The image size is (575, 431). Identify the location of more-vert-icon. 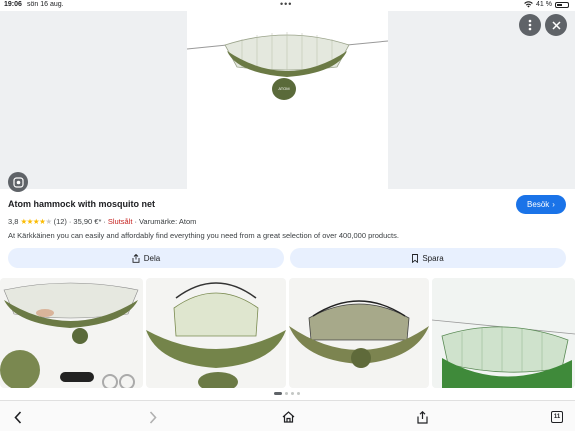
(530, 25).